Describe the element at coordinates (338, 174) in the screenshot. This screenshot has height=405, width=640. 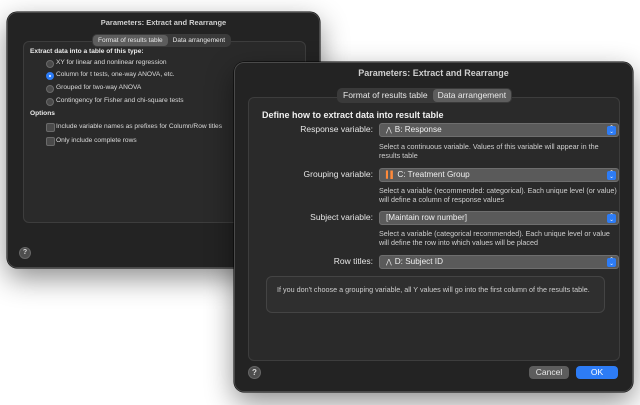
I see `grouping-variable-label: Grouping variable:` at that location.